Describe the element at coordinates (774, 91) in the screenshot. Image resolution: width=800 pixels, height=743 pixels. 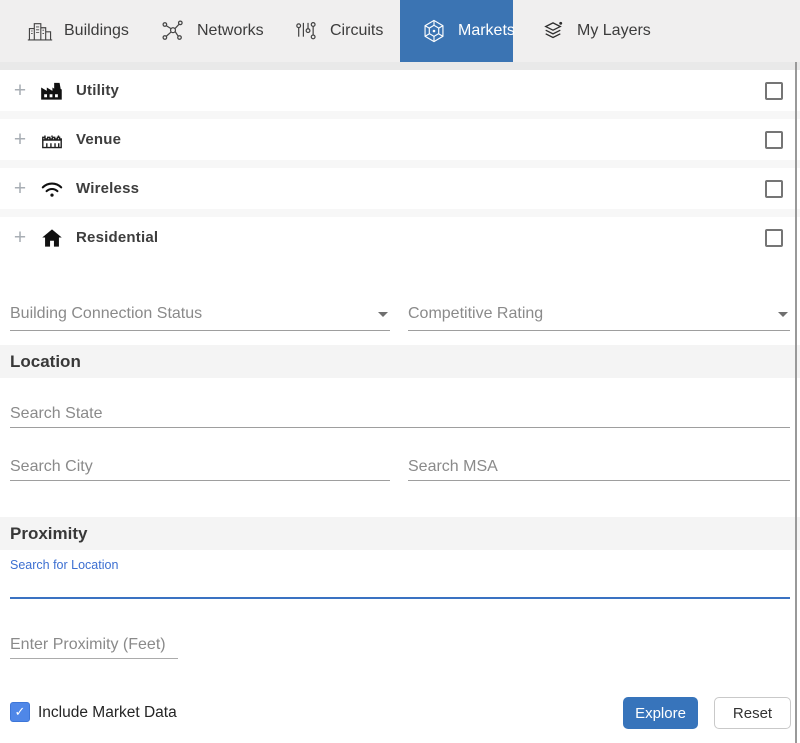
I see `utility-checkbox` at that location.